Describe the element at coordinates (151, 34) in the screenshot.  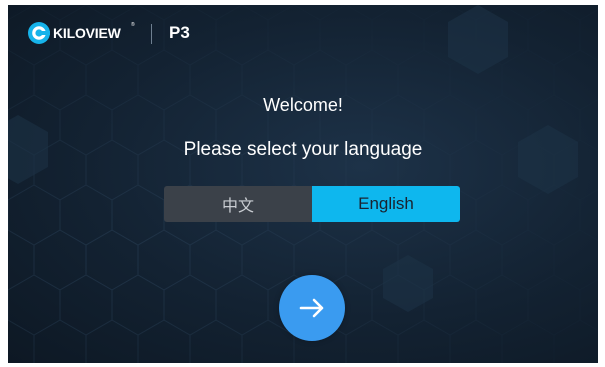
I see `header-divider` at that location.